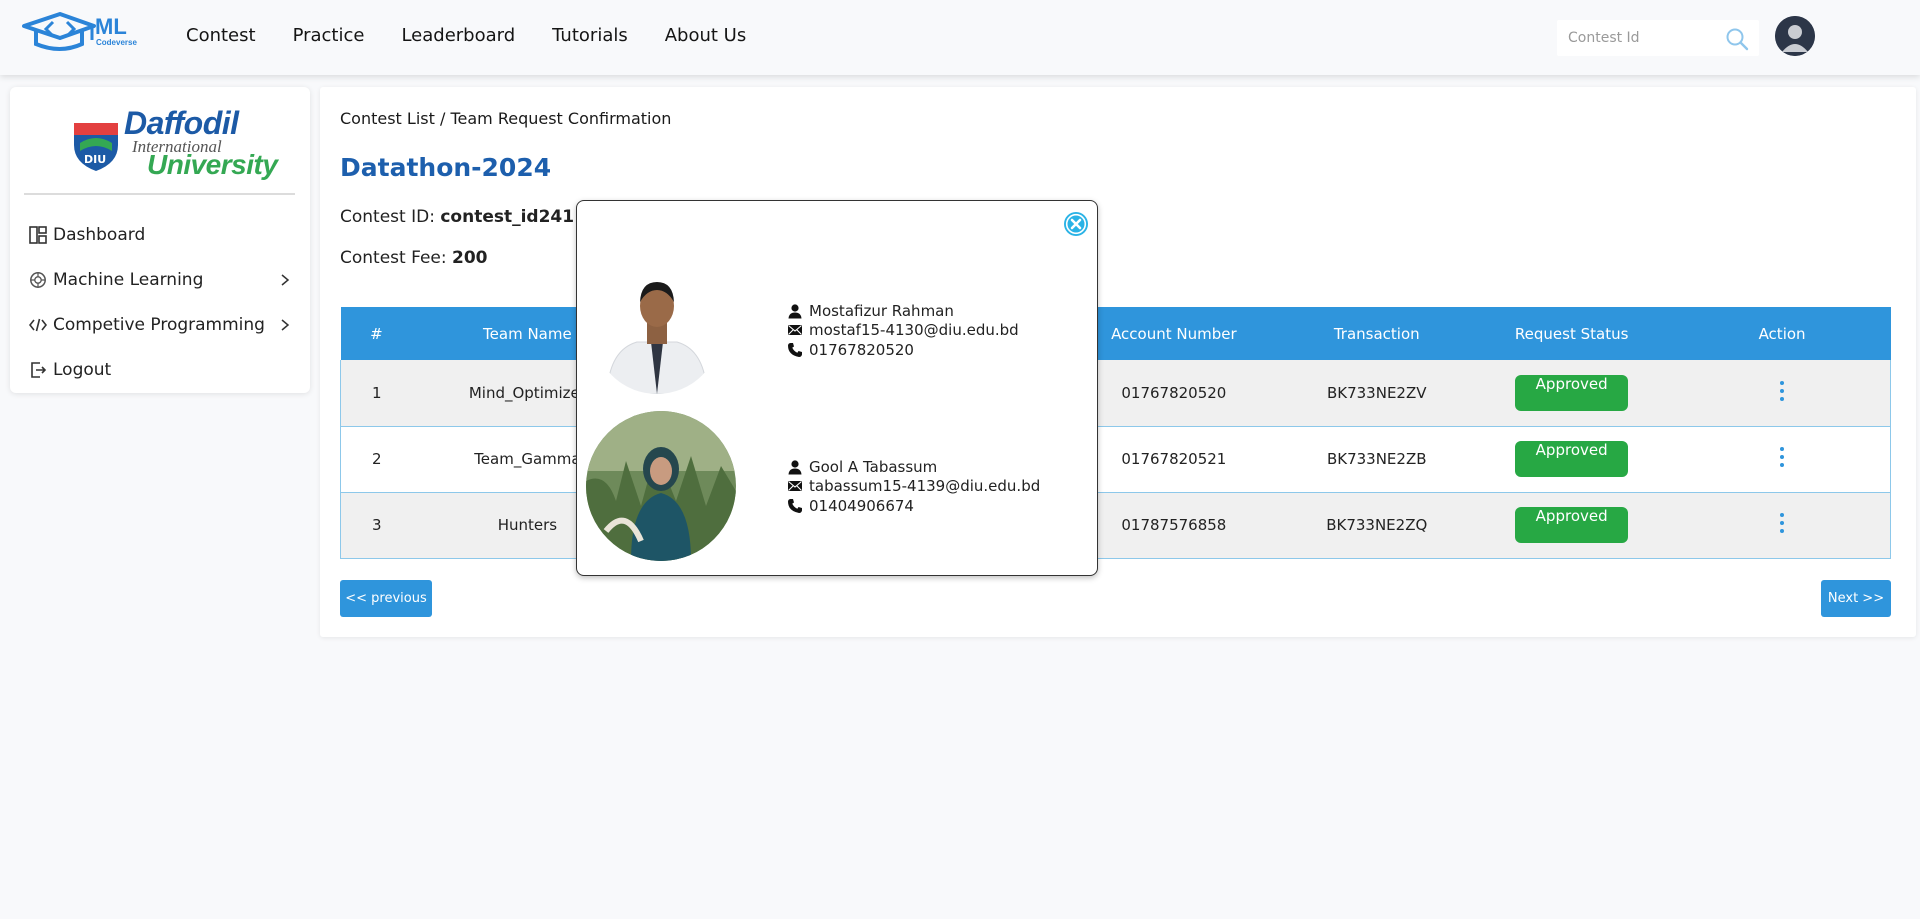  I want to click on user-avatar, so click(1795, 36).